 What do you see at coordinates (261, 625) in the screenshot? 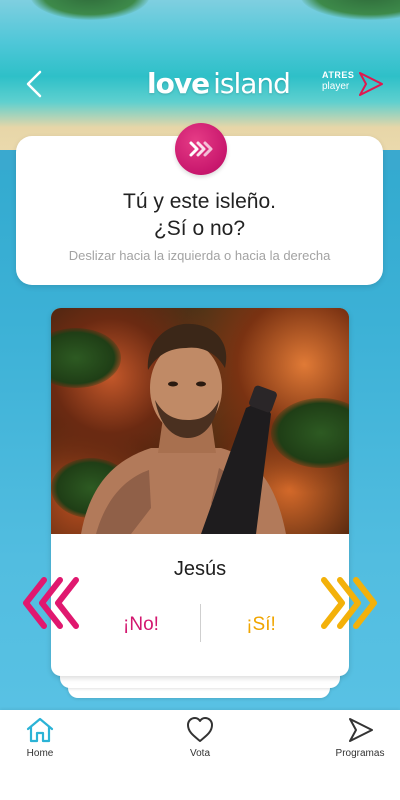
I see `yes-button: ¡Sí!` at bounding box center [261, 625].